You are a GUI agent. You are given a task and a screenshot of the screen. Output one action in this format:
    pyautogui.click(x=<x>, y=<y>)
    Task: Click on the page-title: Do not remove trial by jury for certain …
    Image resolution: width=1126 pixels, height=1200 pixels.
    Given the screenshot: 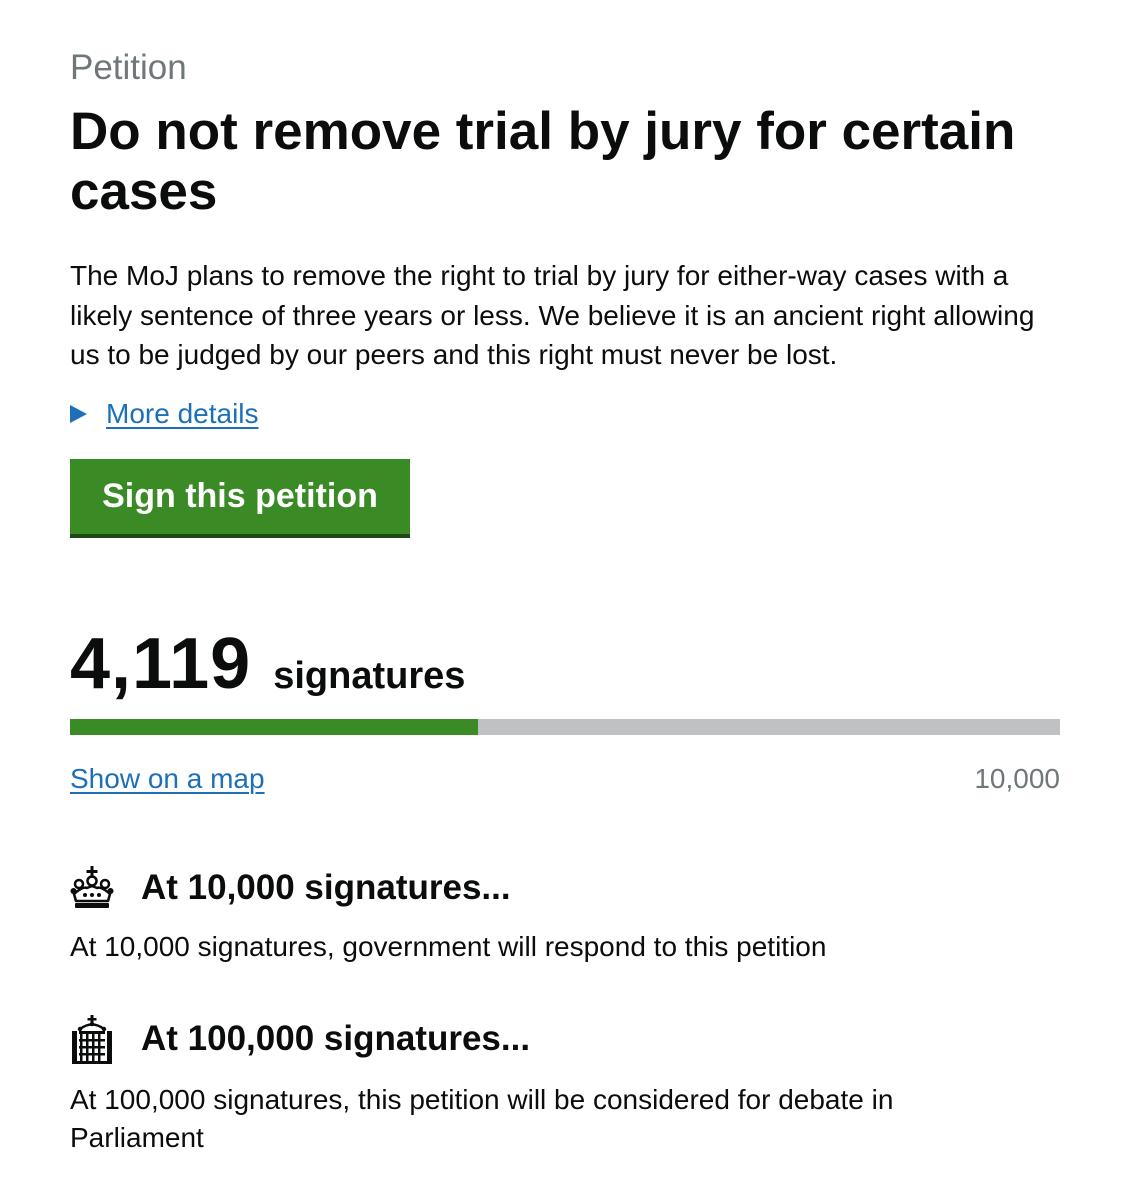 What is the action you would take?
    pyautogui.click(x=543, y=161)
    